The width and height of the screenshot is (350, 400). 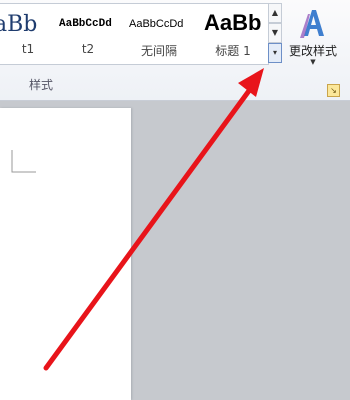 I want to click on styles-group-label: 样式, so click(x=40, y=85).